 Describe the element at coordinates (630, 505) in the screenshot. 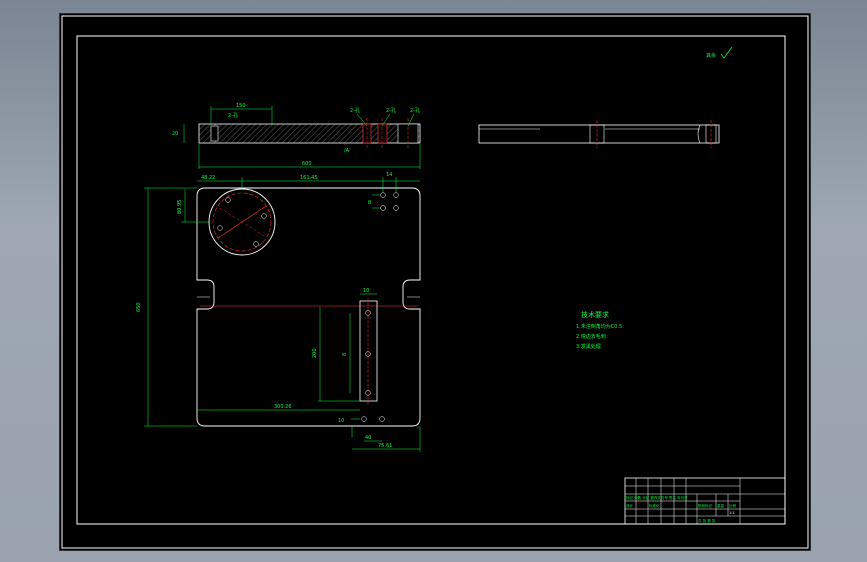

I see `title-designer: 设计` at that location.